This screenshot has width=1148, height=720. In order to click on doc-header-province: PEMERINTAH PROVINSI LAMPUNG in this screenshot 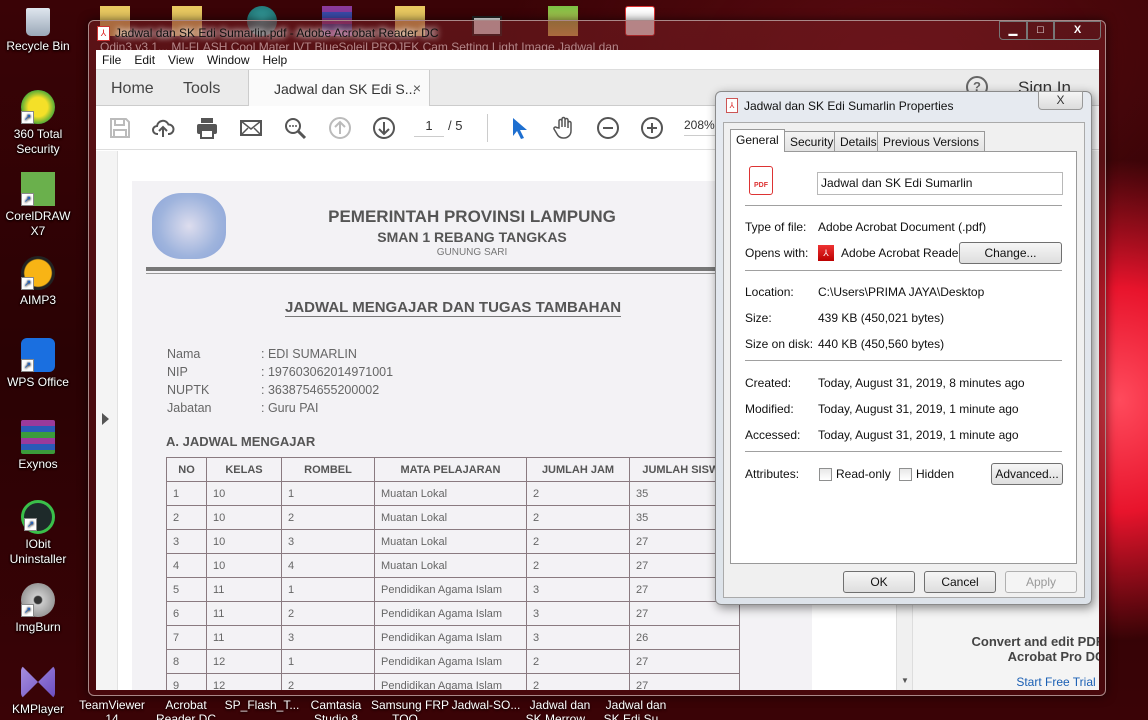, I will do `click(472, 216)`.